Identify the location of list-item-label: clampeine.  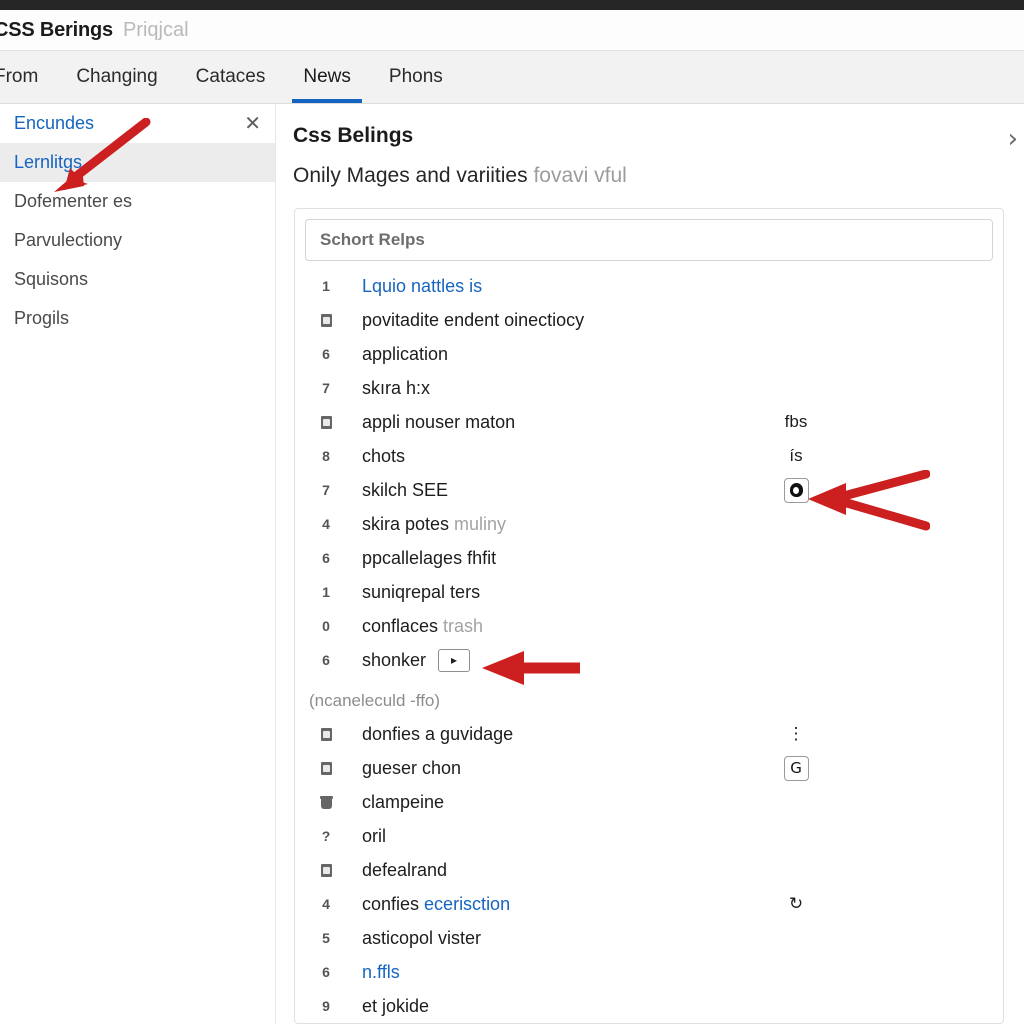
(403, 802).